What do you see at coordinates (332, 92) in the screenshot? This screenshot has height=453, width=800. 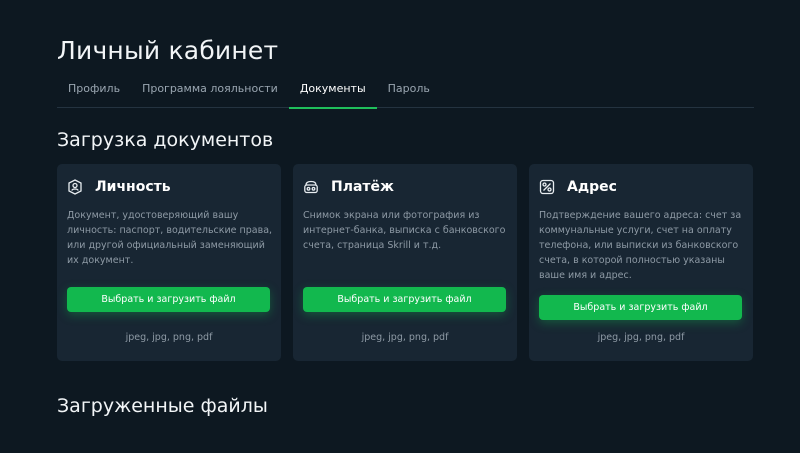 I see `tab-documents: Документы` at bounding box center [332, 92].